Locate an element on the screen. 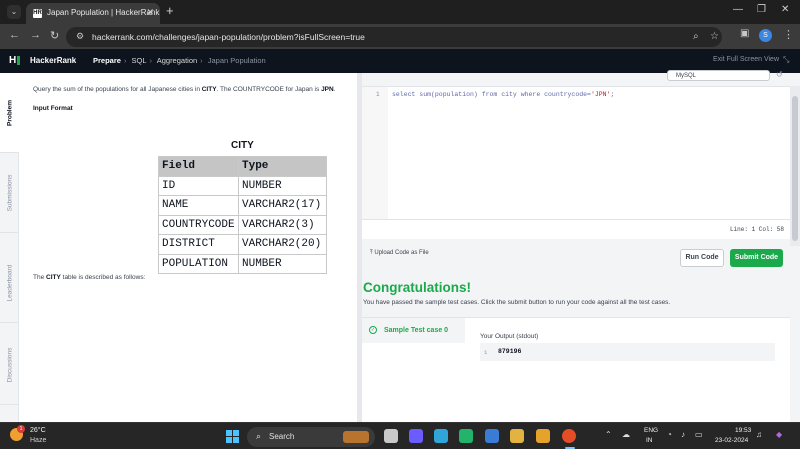 This screenshot has height=449, width=800. header-type: Type is located at coordinates (282, 166).